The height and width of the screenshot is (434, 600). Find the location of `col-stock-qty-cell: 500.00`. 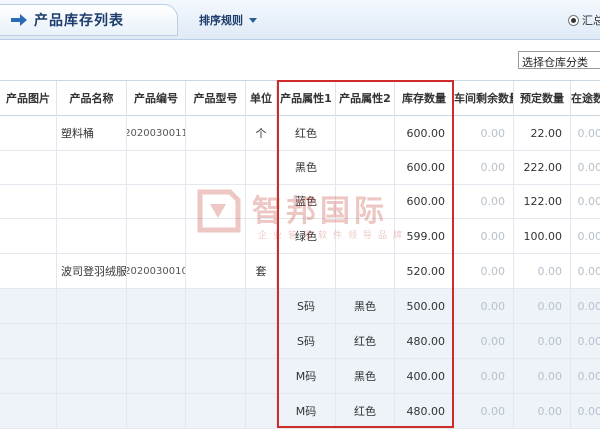

col-stock-qty-cell: 500.00 is located at coordinates (424, 306).